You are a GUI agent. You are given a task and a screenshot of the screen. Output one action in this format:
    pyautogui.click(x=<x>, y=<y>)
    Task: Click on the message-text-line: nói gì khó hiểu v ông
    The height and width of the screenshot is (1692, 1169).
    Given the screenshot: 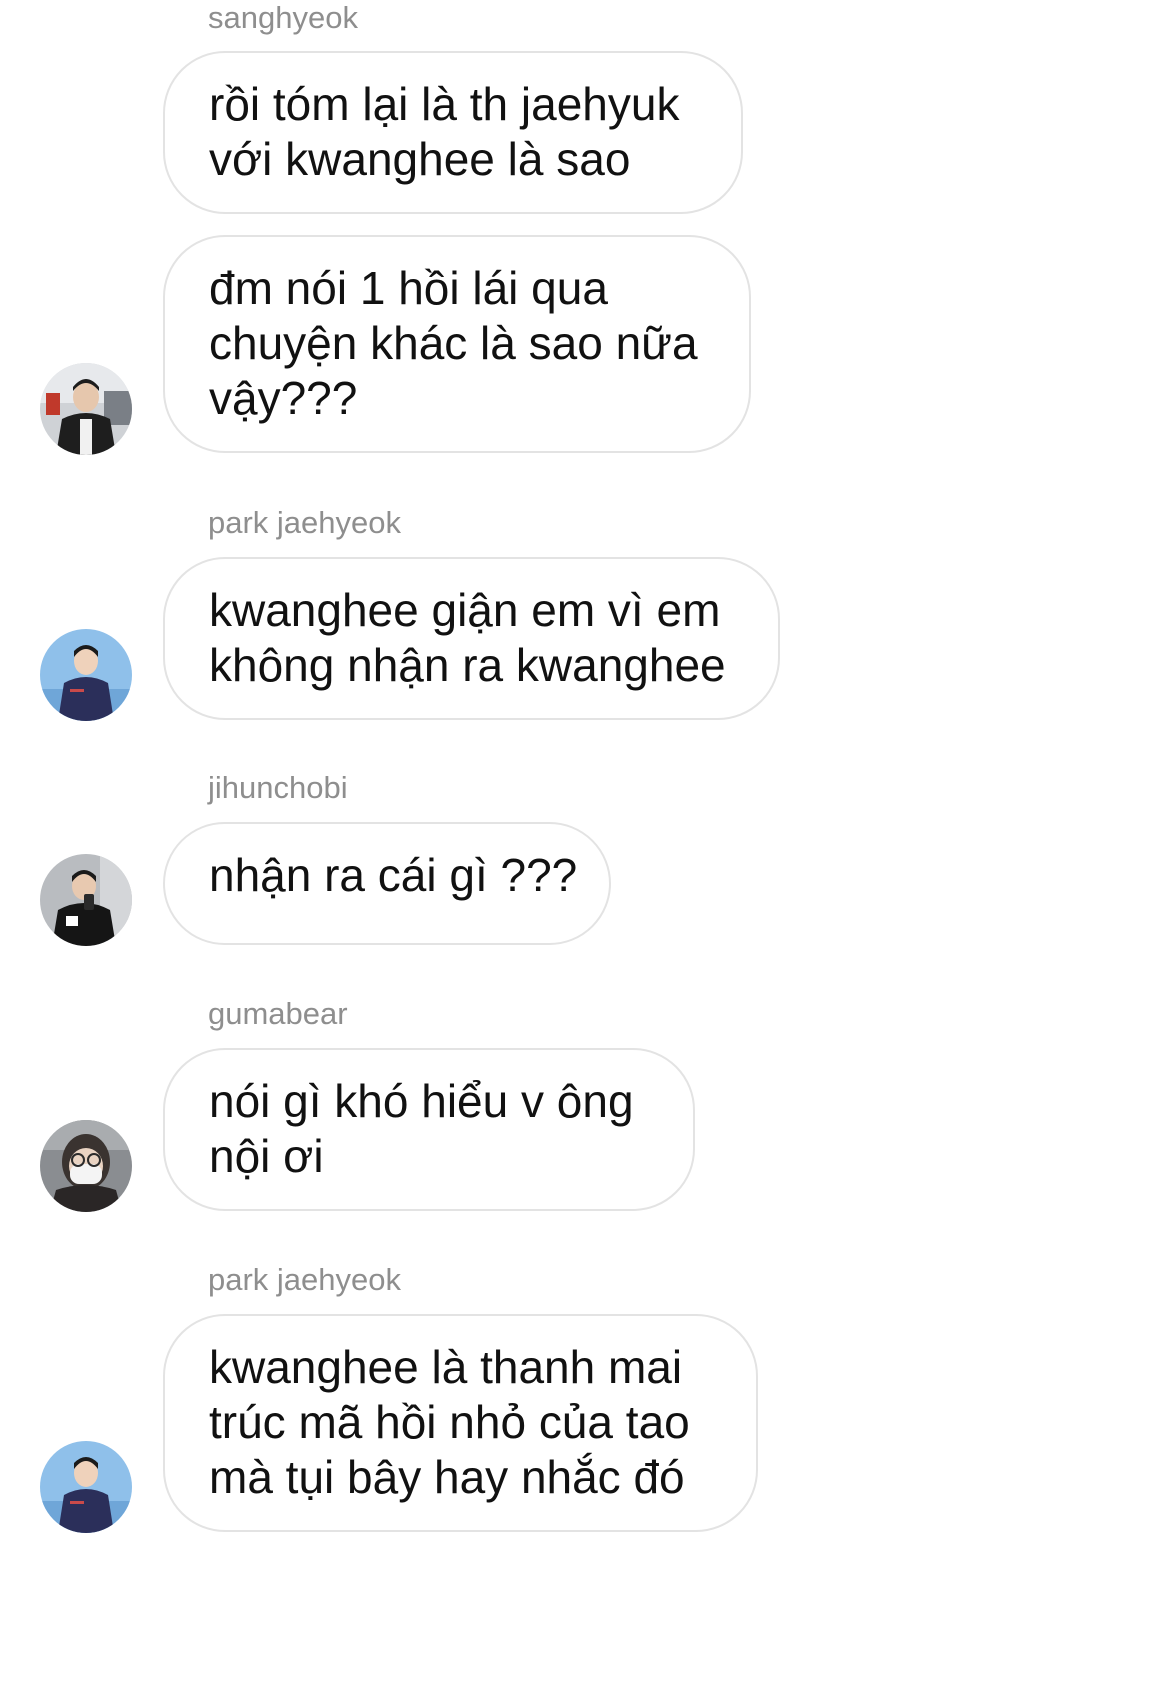 What is the action you would take?
    pyautogui.click(x=421, y=1101)
    